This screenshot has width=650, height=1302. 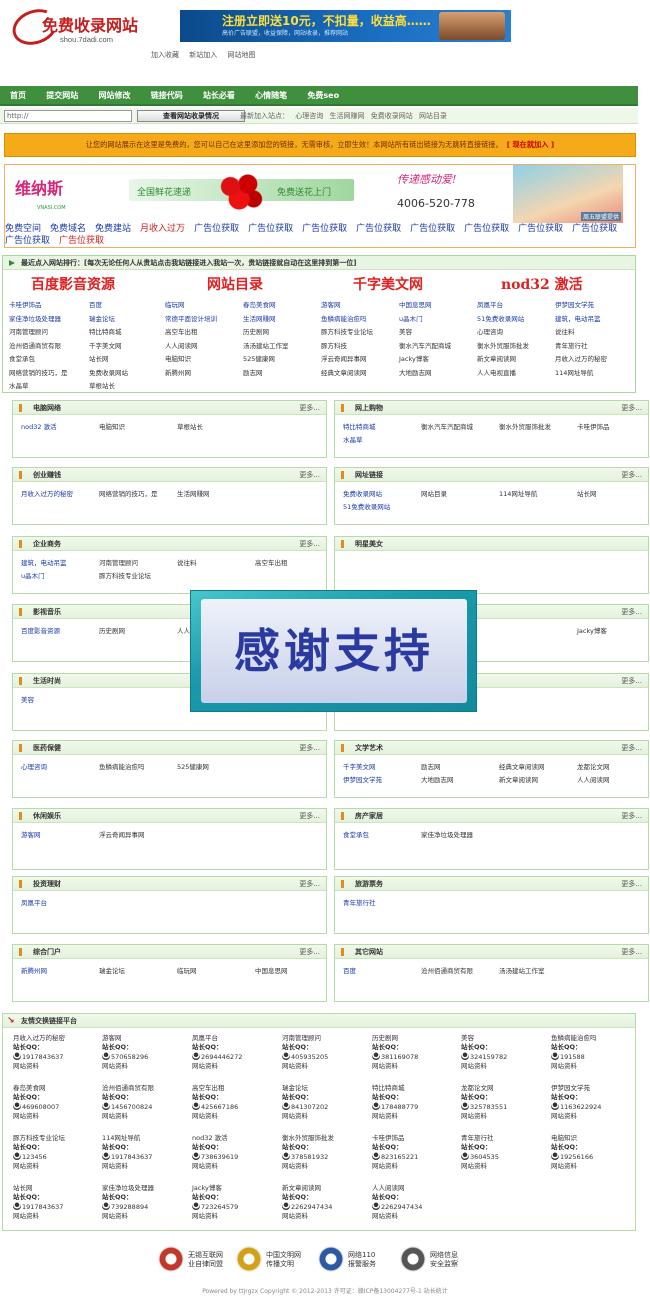 What do you see at coordinates (415, 304) in the screenshot?
I see `rank-site-link: 中国息思网` at bounding box center [415, 304].